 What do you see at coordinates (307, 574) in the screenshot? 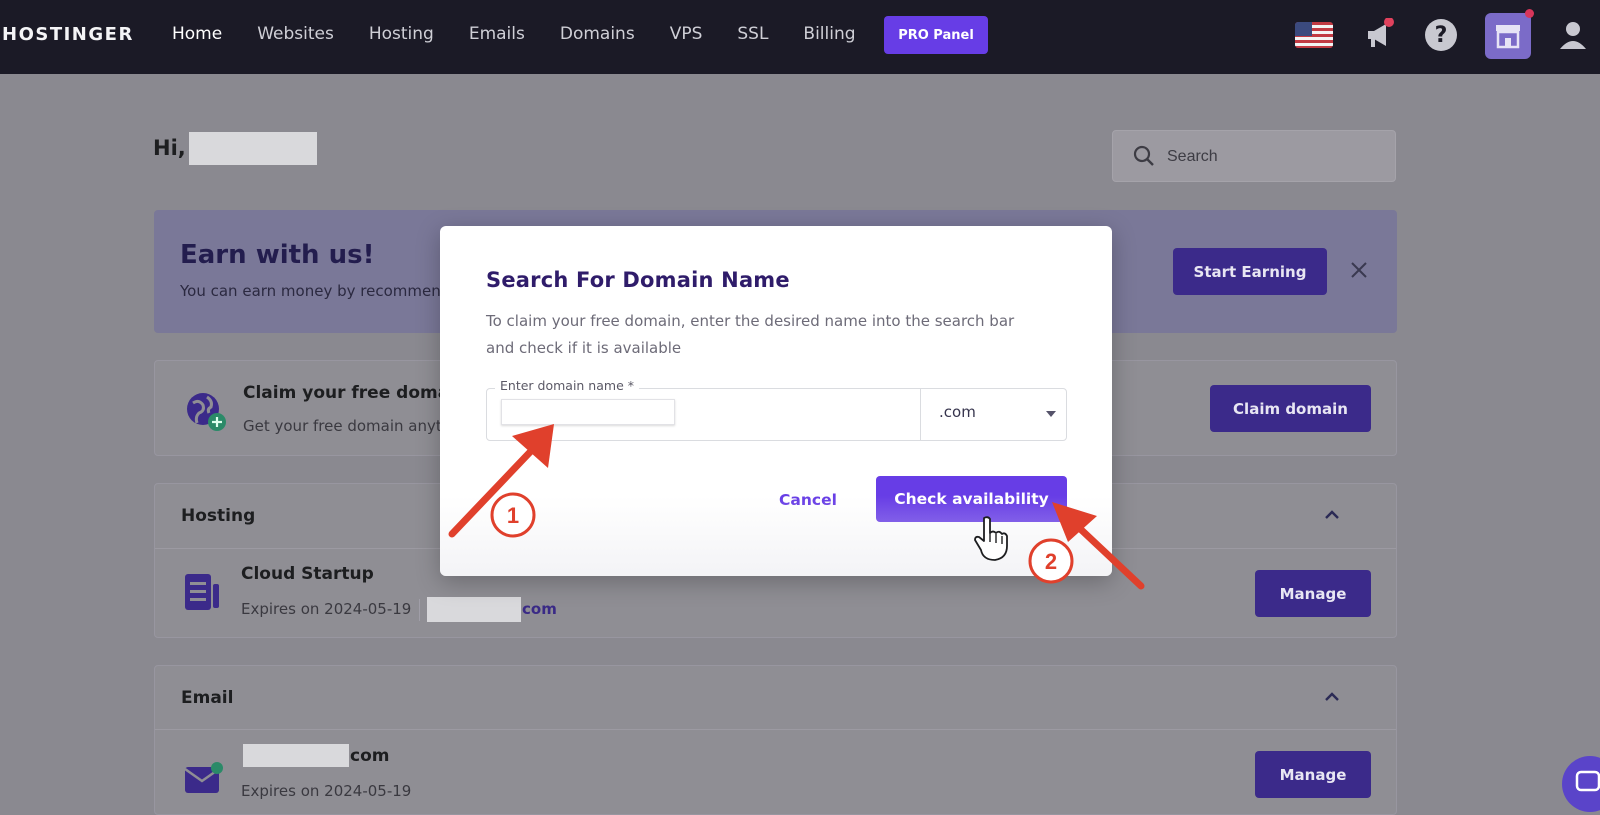
I see `hosting-plan-name: Cloud Startup` at bounding box center [307, 574].